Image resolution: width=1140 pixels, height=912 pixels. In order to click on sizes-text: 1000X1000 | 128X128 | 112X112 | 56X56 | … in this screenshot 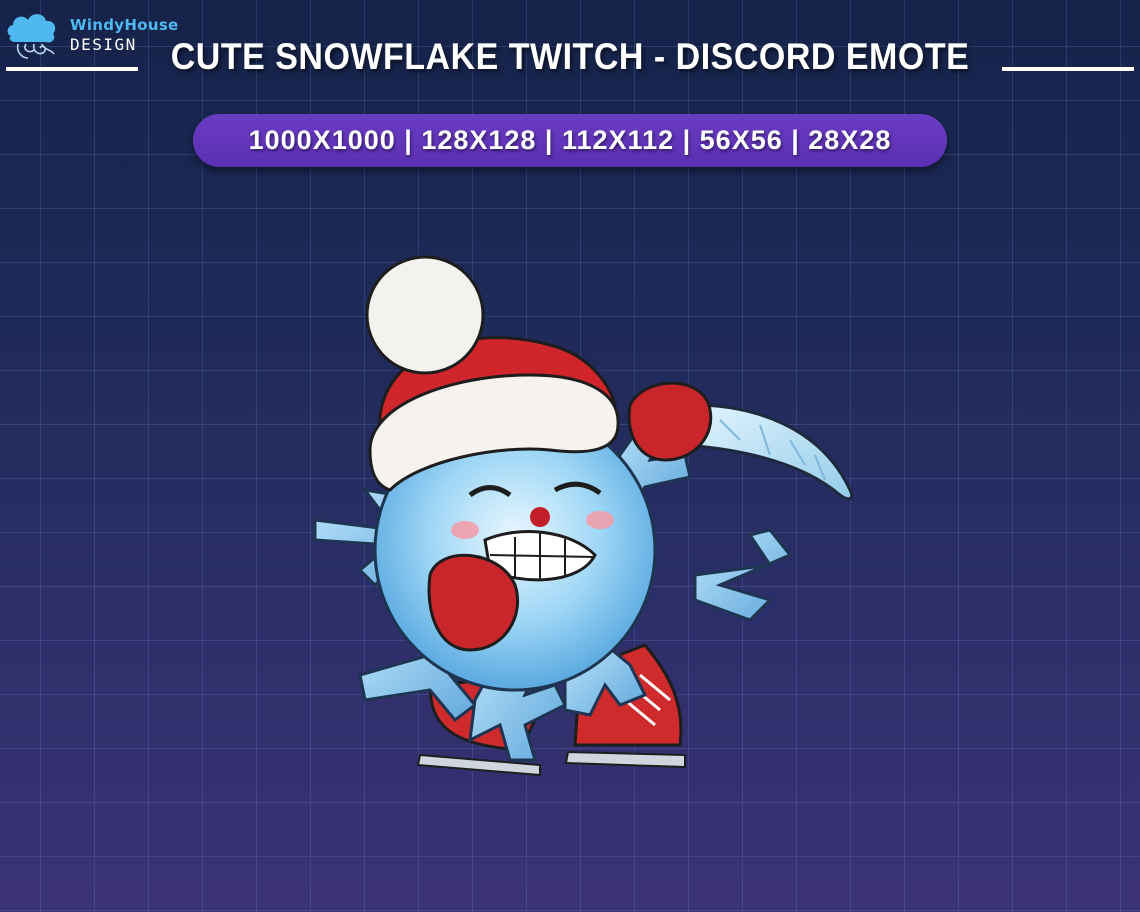, I will do `click(570, 140)`.